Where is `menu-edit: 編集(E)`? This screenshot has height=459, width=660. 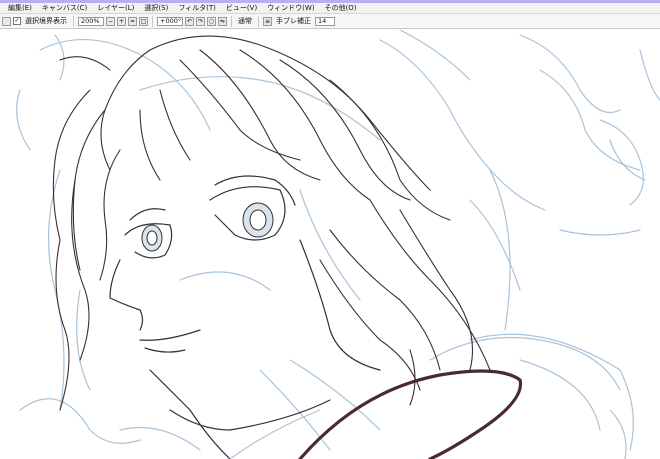 menu-edit: 編集(E) is located at coordinates (20, 8).